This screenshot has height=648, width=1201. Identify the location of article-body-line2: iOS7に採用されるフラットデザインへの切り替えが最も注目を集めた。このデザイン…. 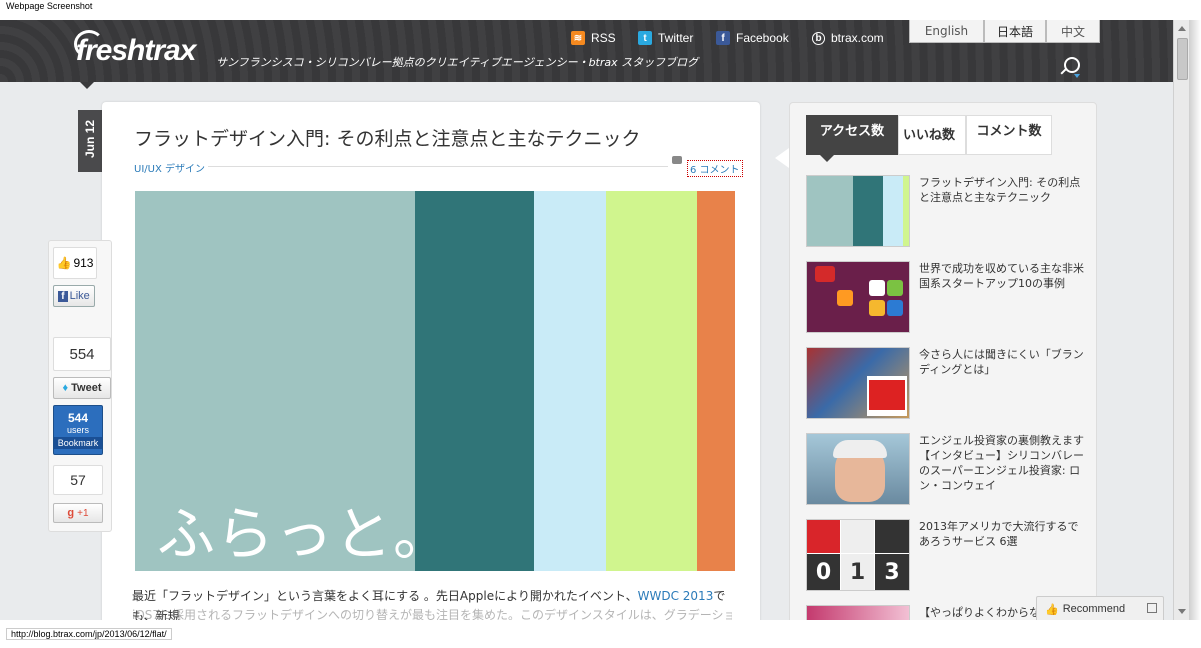
(432, 614).